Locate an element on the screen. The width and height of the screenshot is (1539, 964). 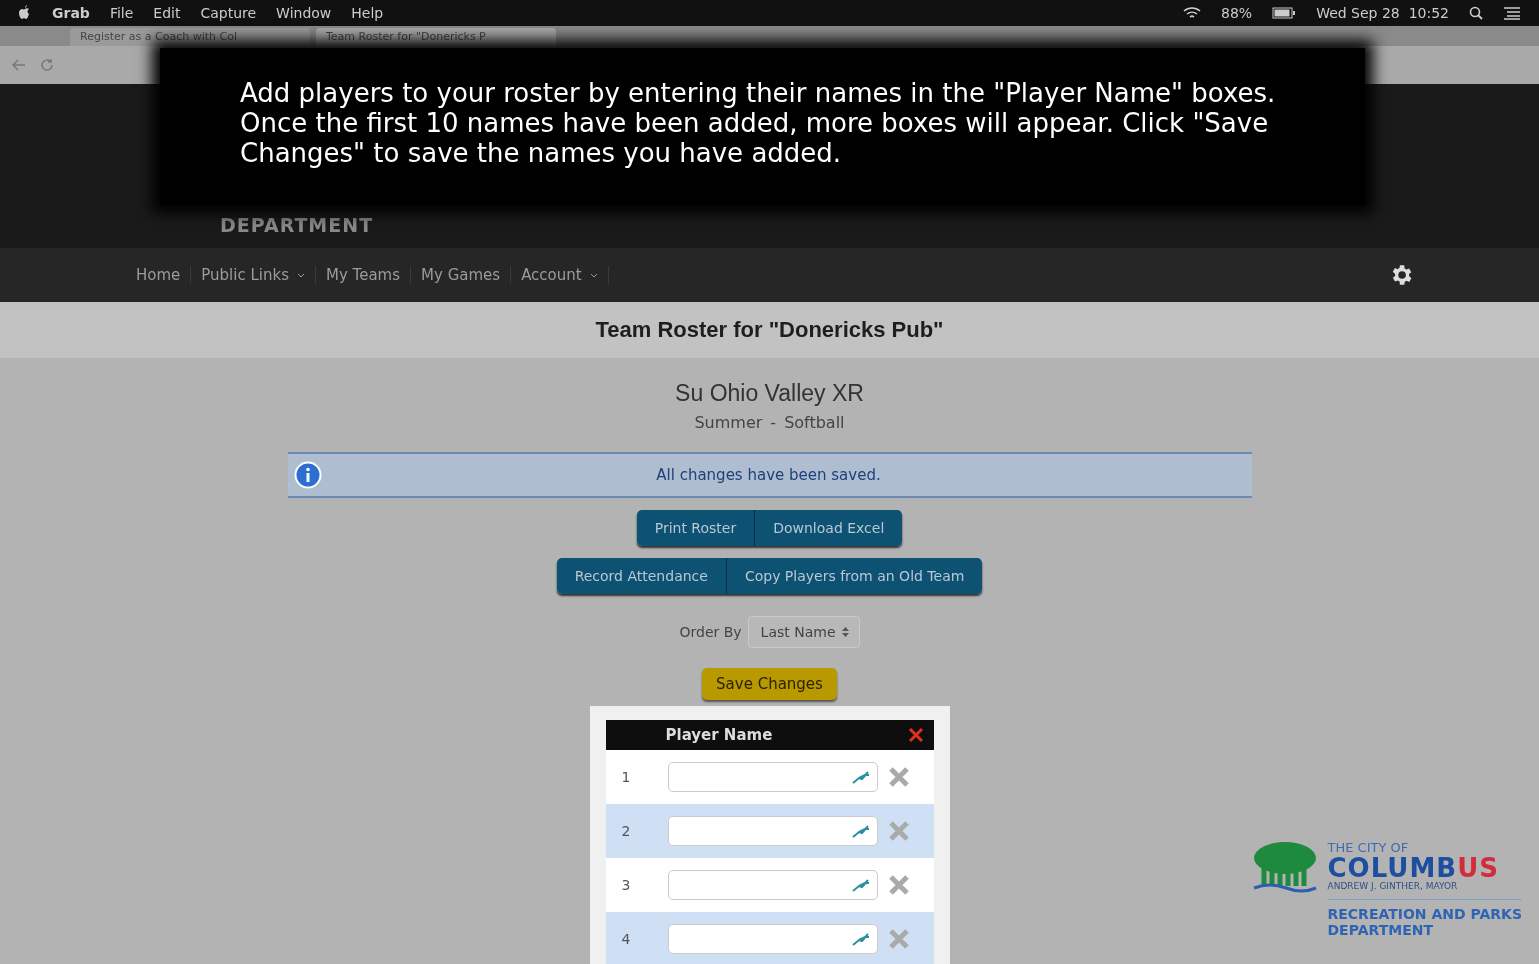
trees-logo-icon is located at coordinates (1284, 868).